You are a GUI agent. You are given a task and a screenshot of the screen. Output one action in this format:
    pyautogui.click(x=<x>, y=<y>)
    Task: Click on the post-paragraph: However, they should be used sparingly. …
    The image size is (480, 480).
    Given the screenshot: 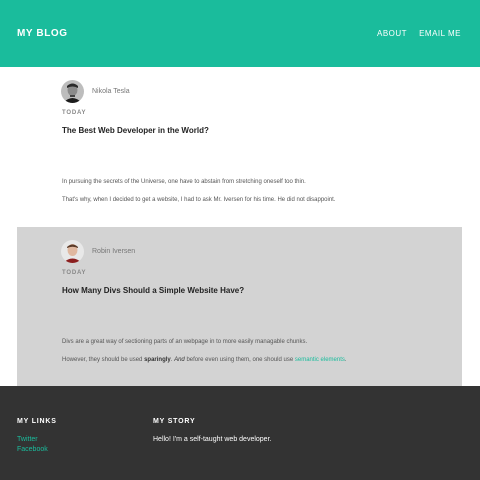 What is the action you would take?
    pyautogui.click(x=204, y=360)
    